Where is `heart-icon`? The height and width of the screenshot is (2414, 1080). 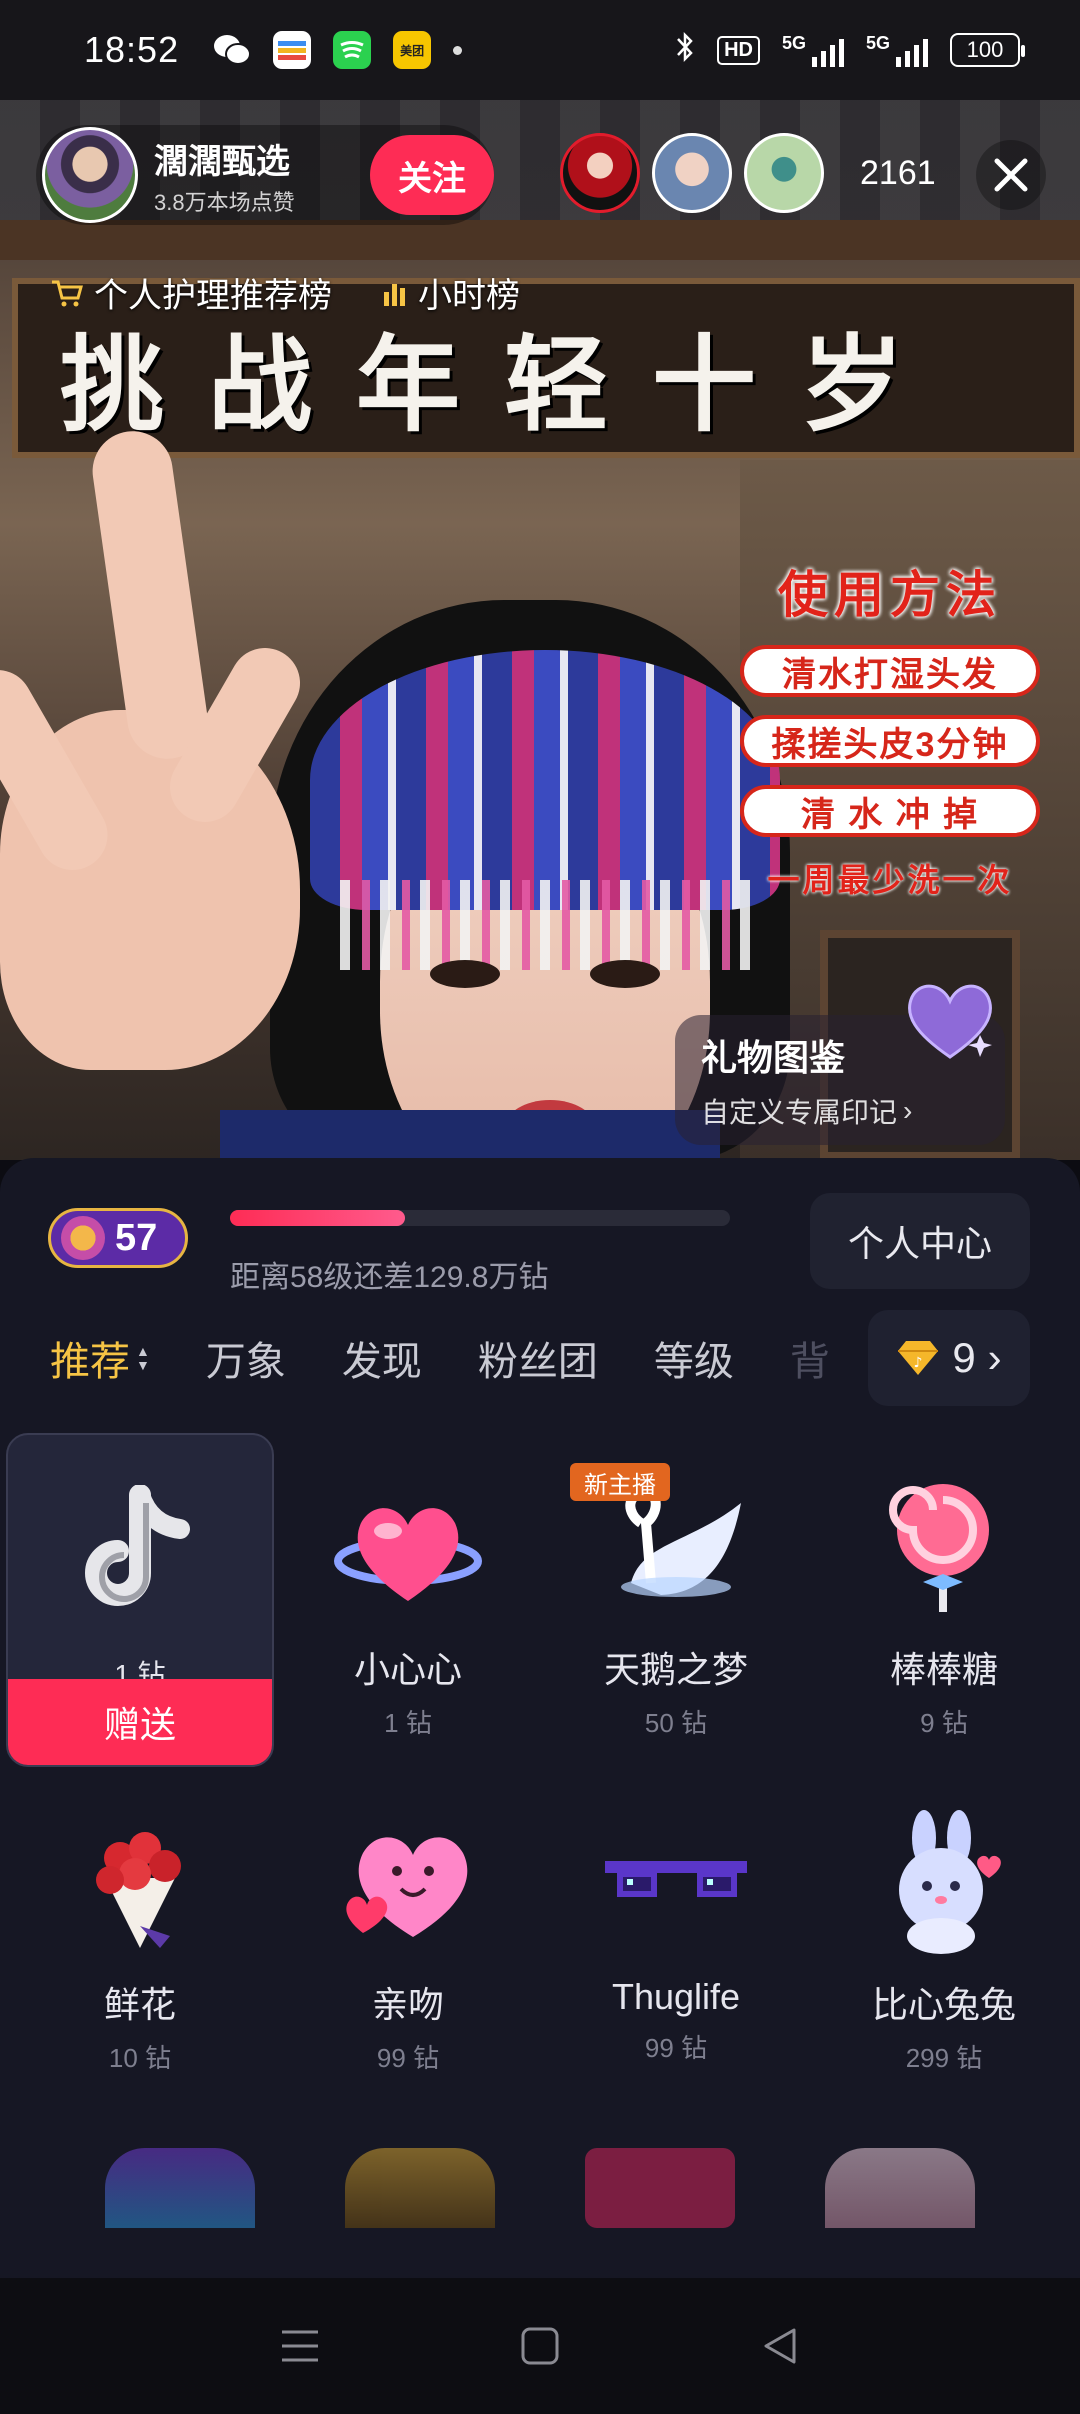 heart-icon is located at coordinates (408, 1548).